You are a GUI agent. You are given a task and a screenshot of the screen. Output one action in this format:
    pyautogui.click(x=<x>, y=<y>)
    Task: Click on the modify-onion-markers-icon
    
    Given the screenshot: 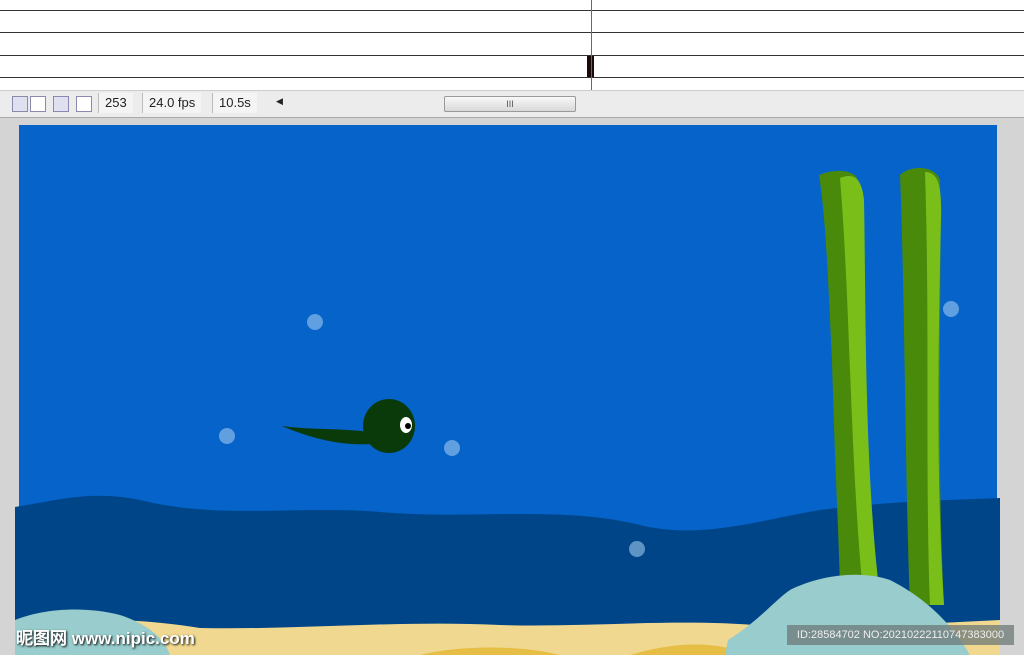 What is the action you would take?
    pyautogui.click(x=84, y=104)
    